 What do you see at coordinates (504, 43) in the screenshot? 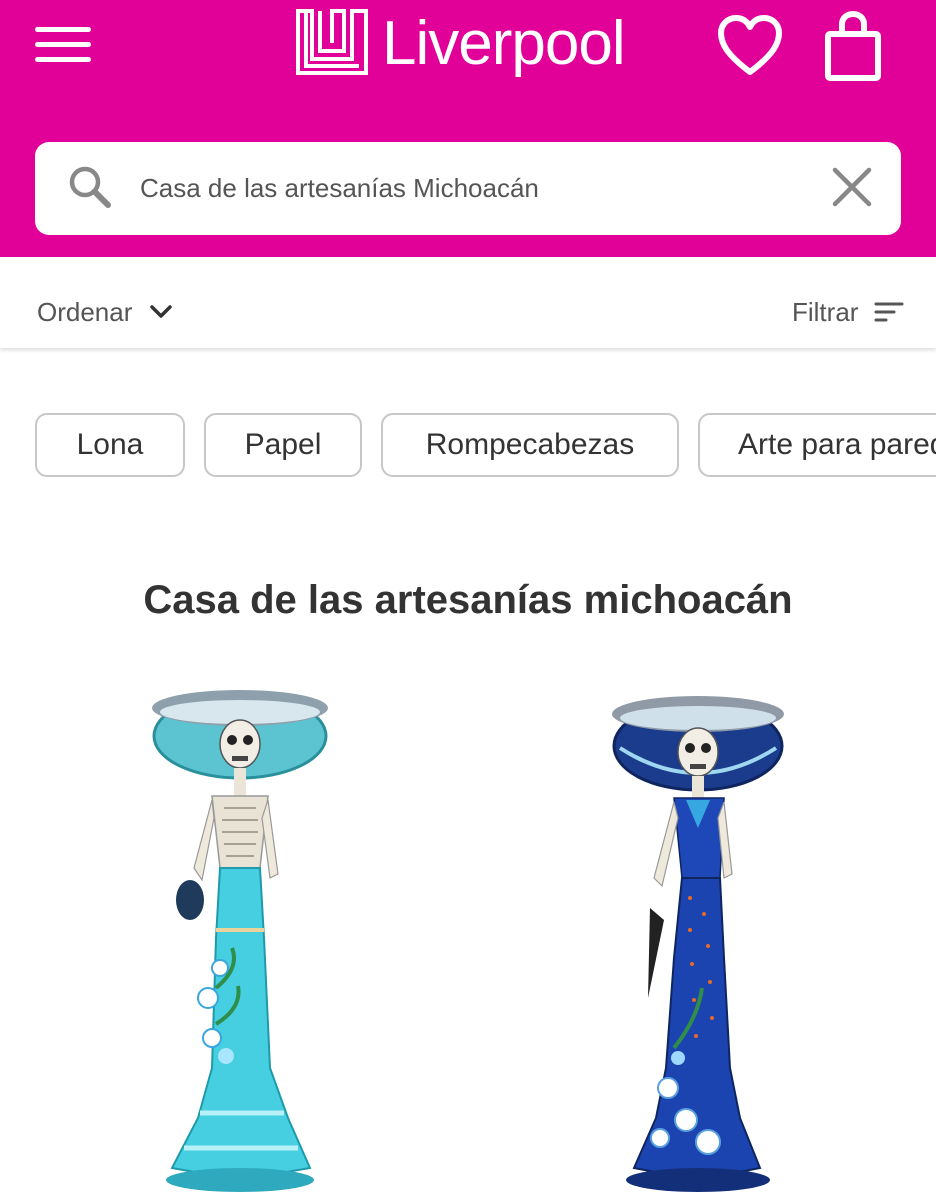
I see `brand-name: Liverpool` at bounding box center [504, 43].